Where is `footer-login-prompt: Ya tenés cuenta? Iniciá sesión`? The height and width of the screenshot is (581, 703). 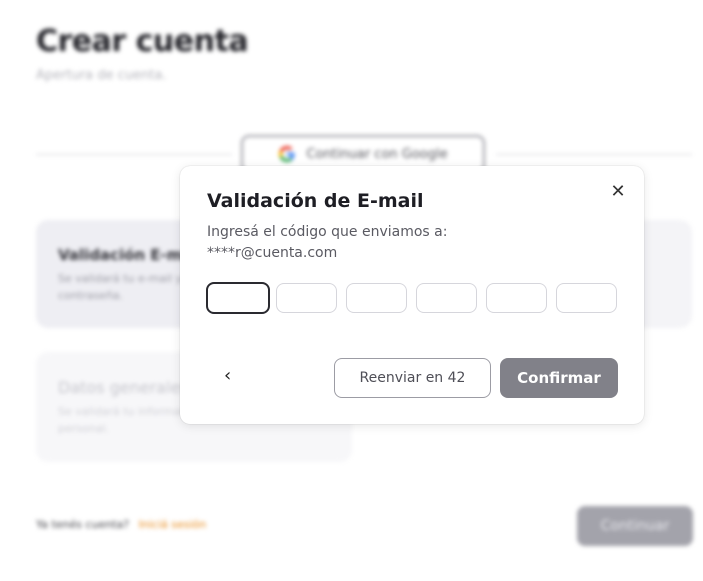
footer-login-prompt: Ya tenés cuenta? Iniciá sesión is located at coordinates (121, 524).